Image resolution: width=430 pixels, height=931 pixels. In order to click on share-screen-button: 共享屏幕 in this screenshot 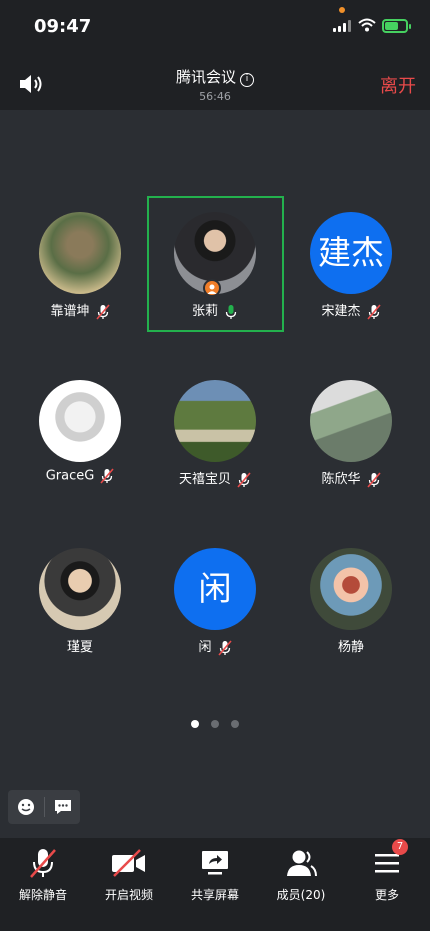, I will do `click(215, 874)`.